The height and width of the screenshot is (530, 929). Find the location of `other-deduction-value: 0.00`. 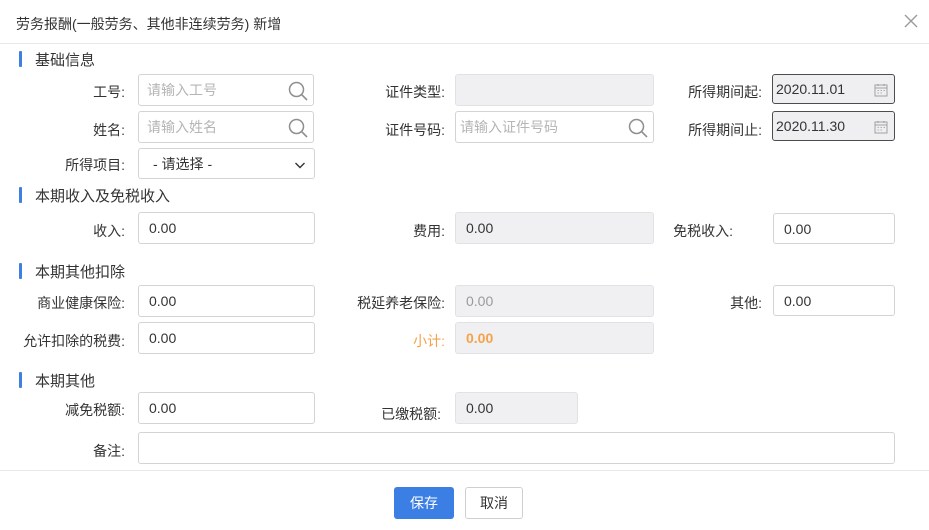

other-deduction-value: 0.00 is located at coordinates (798, 300).